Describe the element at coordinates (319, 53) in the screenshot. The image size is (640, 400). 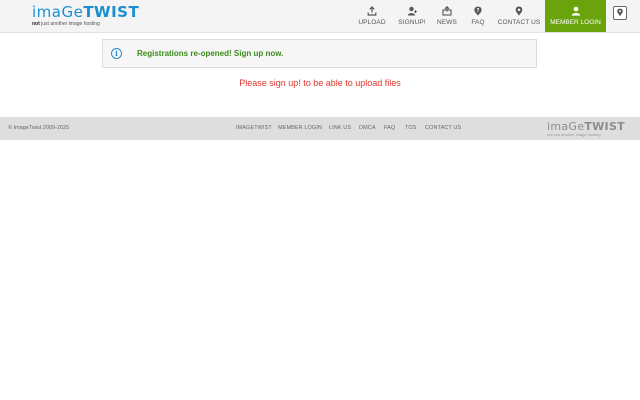
I see `registration-alert: i Registrations re-opened! Sign up now.` at that location.